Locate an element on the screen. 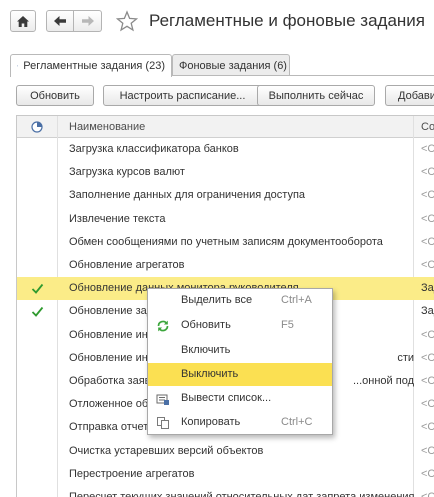  status-clock-icon is located at coordinates (37, 127).